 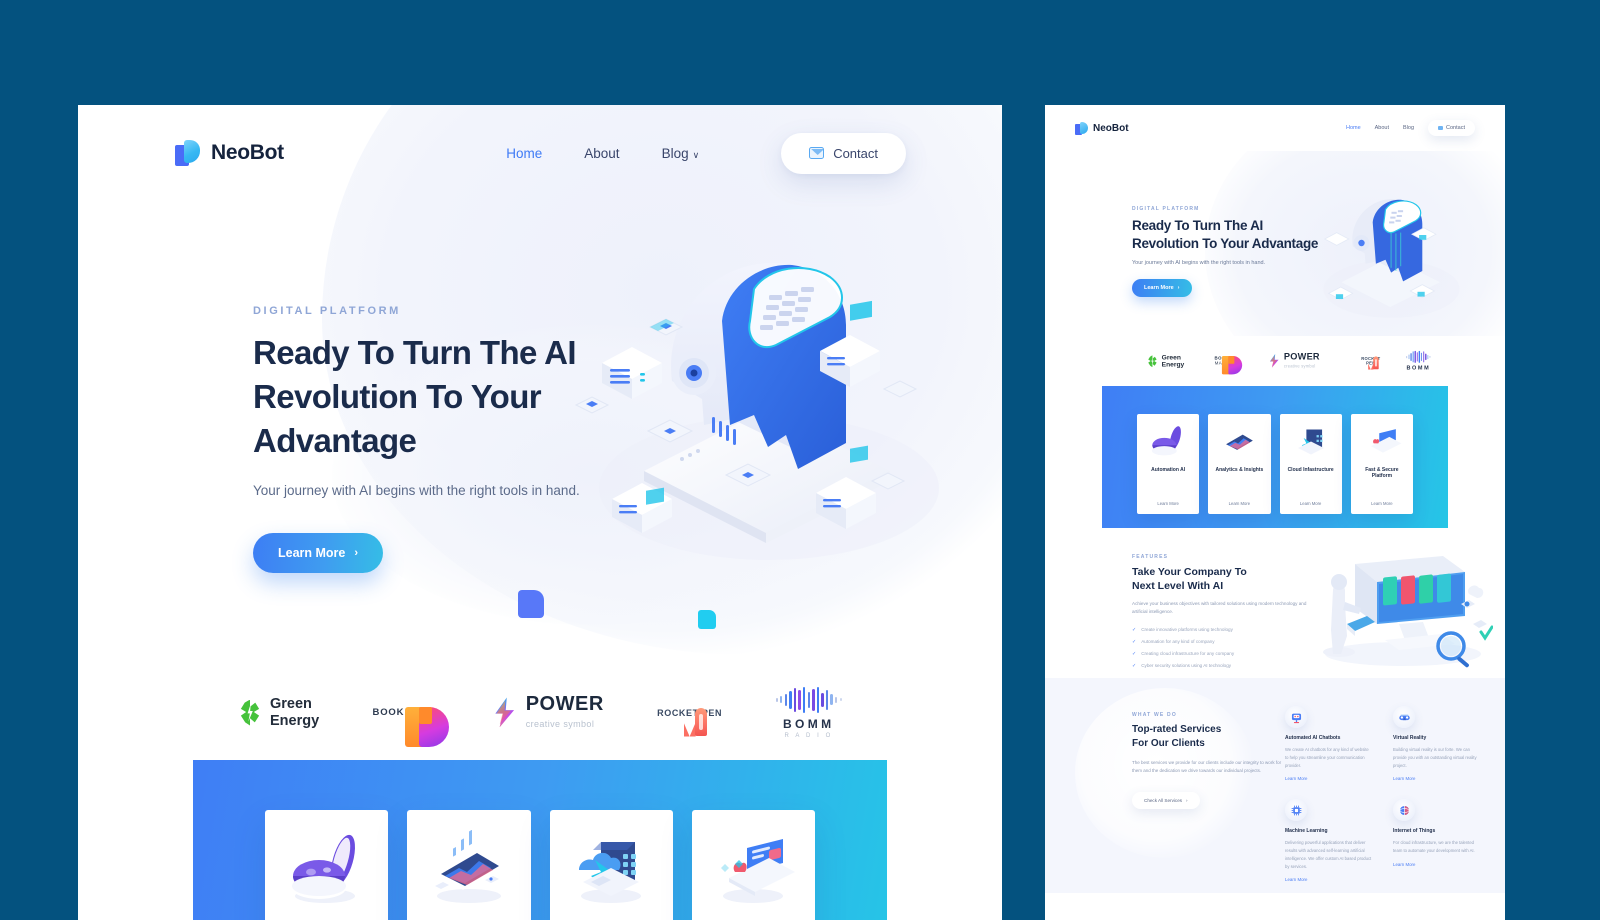 I want to click on nav-link-blog: Blog ∨, so click(x=681, y=153).